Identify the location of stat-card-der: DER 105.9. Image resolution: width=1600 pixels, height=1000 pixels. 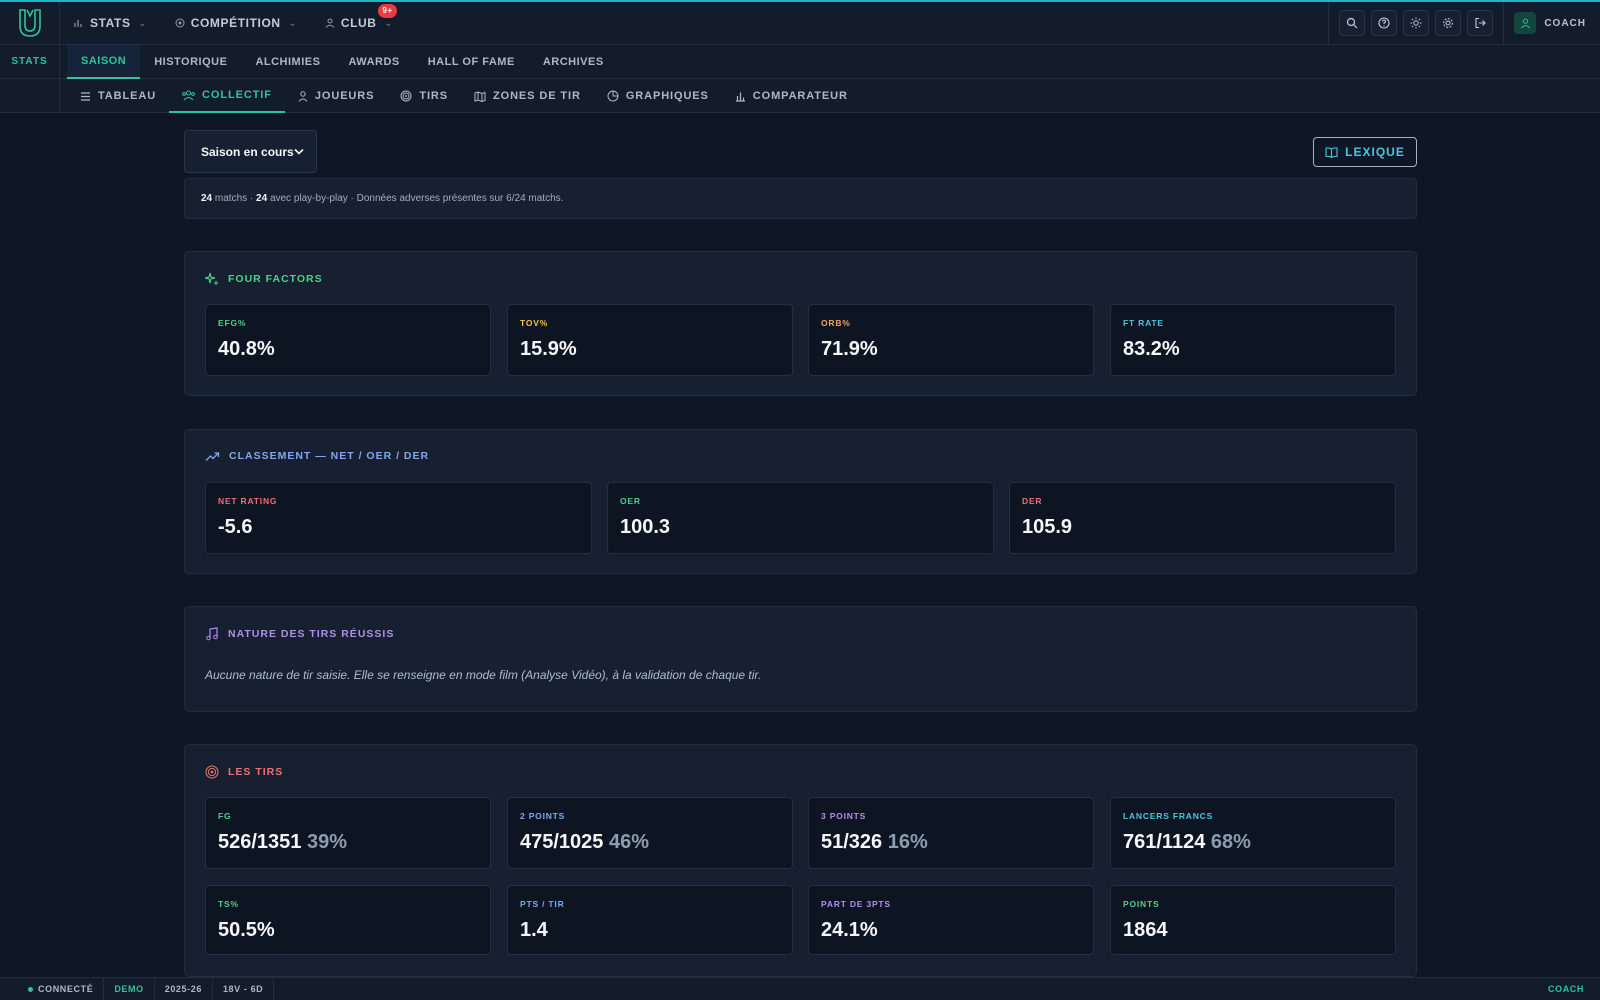
(1202, 518).